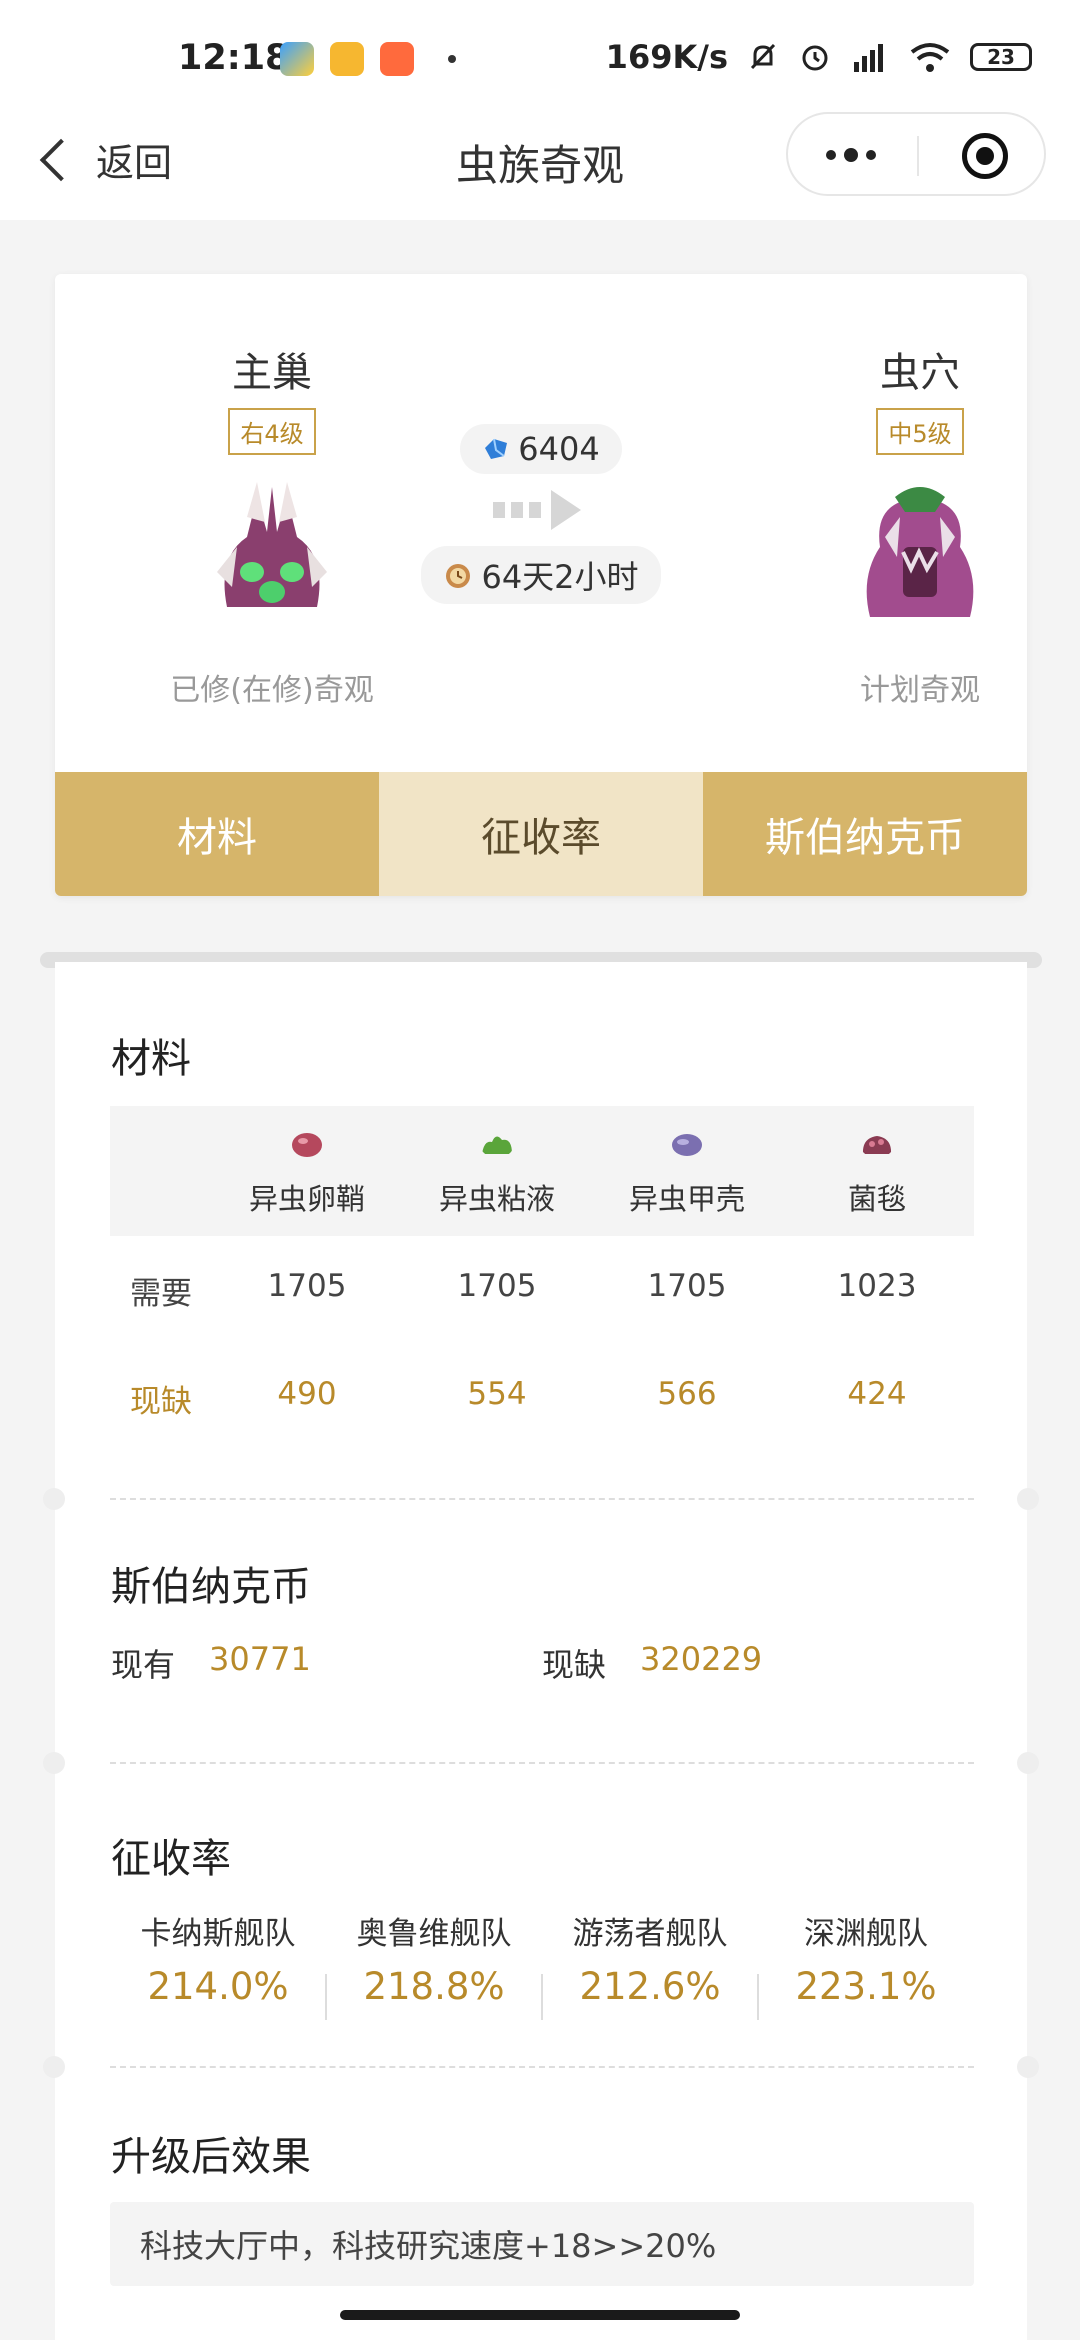  What do you see at coordinates (650, 1958) in the screenshot?
I see `rate-item: 游荡者舰队 212.6%` at bounding box center [650, 1958].